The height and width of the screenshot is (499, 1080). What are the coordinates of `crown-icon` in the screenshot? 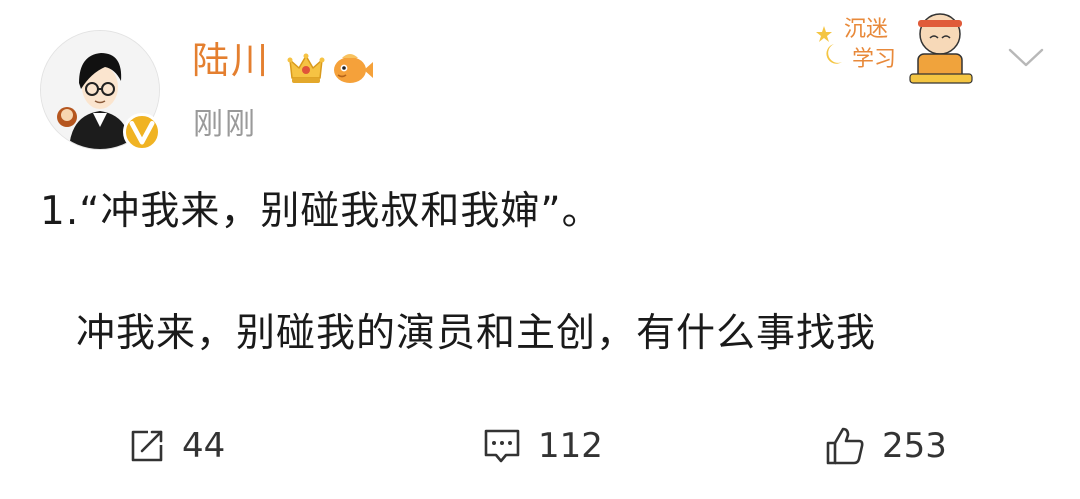 It's located at (306, 68).